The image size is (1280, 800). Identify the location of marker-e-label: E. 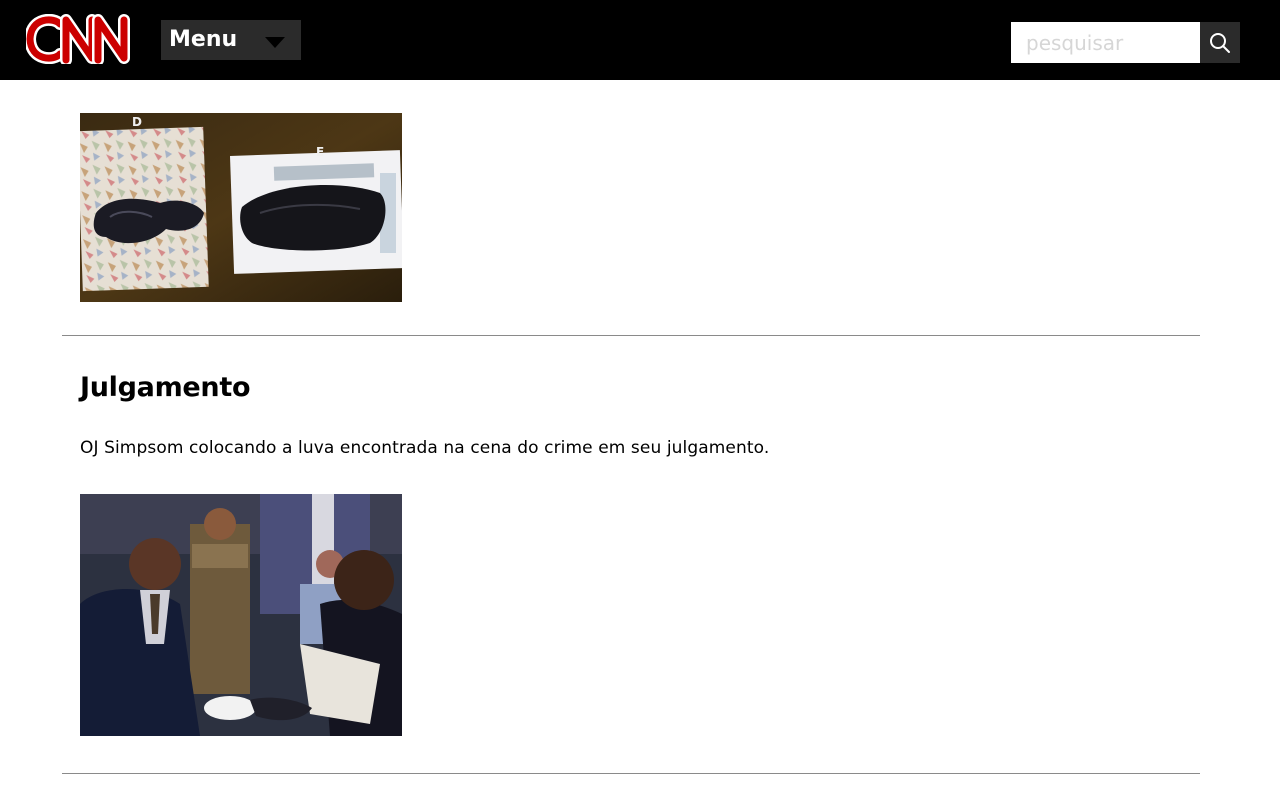
(320, 152).